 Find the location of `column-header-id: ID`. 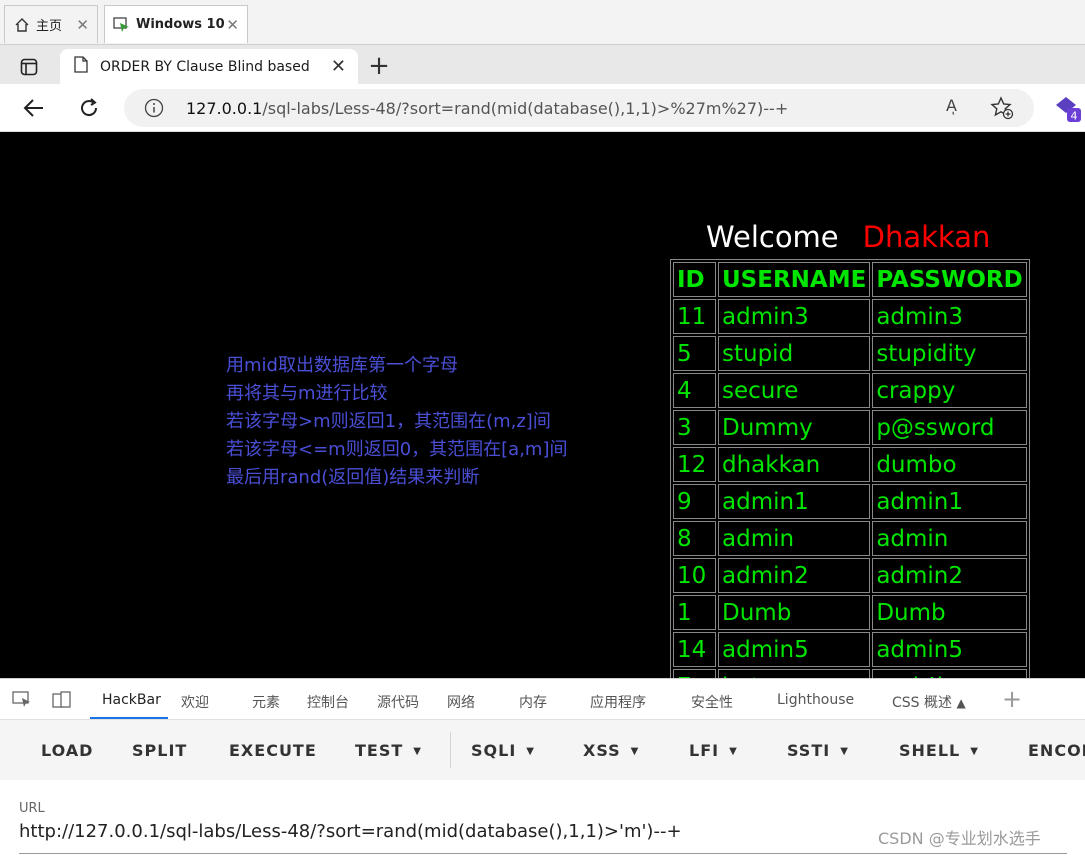

column-header-id: ID is located at coordinates (694, 279).